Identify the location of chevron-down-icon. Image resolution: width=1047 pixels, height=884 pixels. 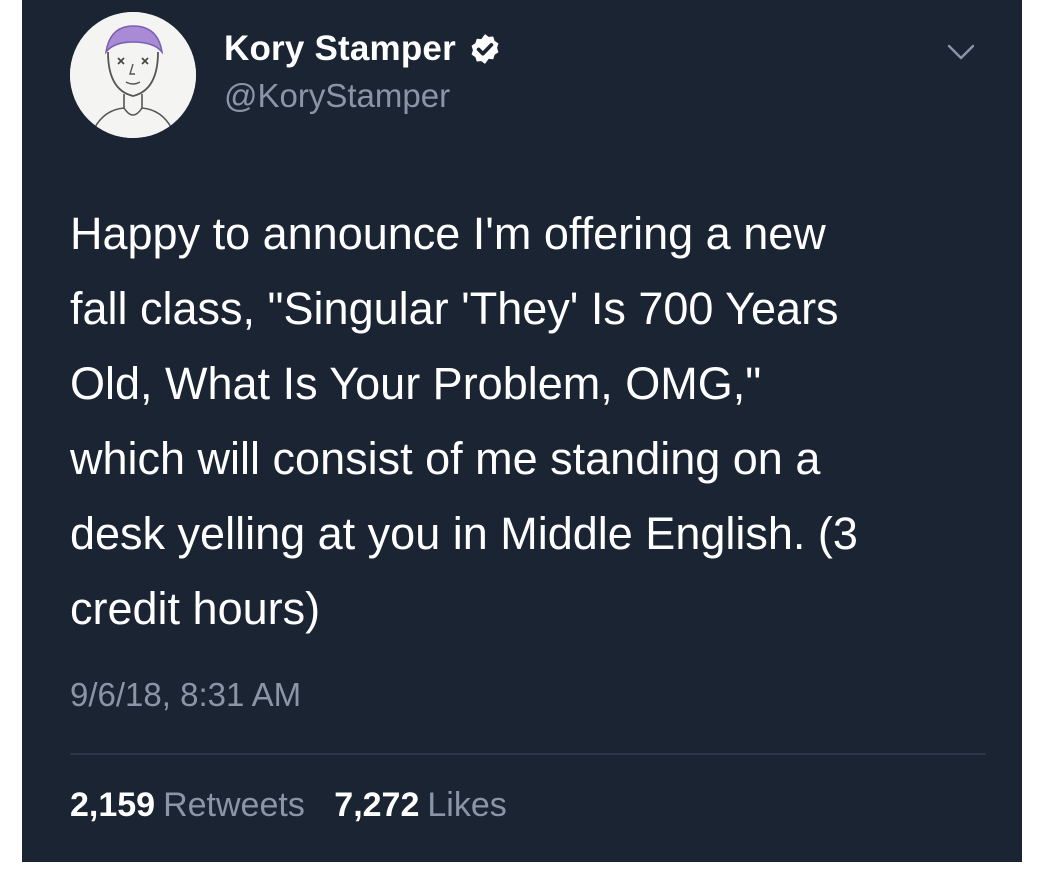
(961, 52).